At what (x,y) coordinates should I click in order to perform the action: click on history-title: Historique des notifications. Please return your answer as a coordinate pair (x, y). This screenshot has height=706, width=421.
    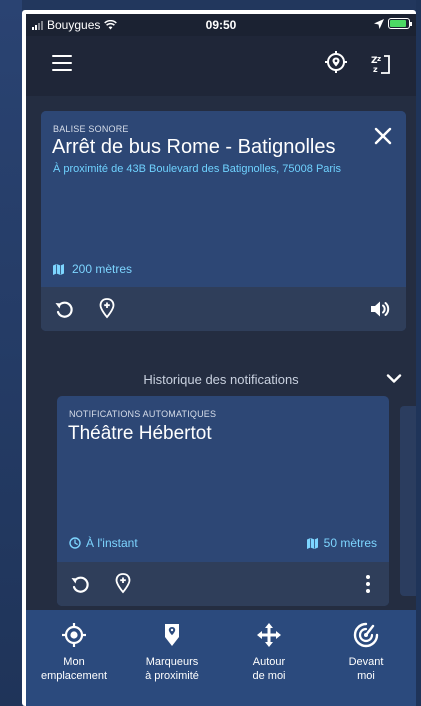
    Looking at the image, I should click on (221, 379).